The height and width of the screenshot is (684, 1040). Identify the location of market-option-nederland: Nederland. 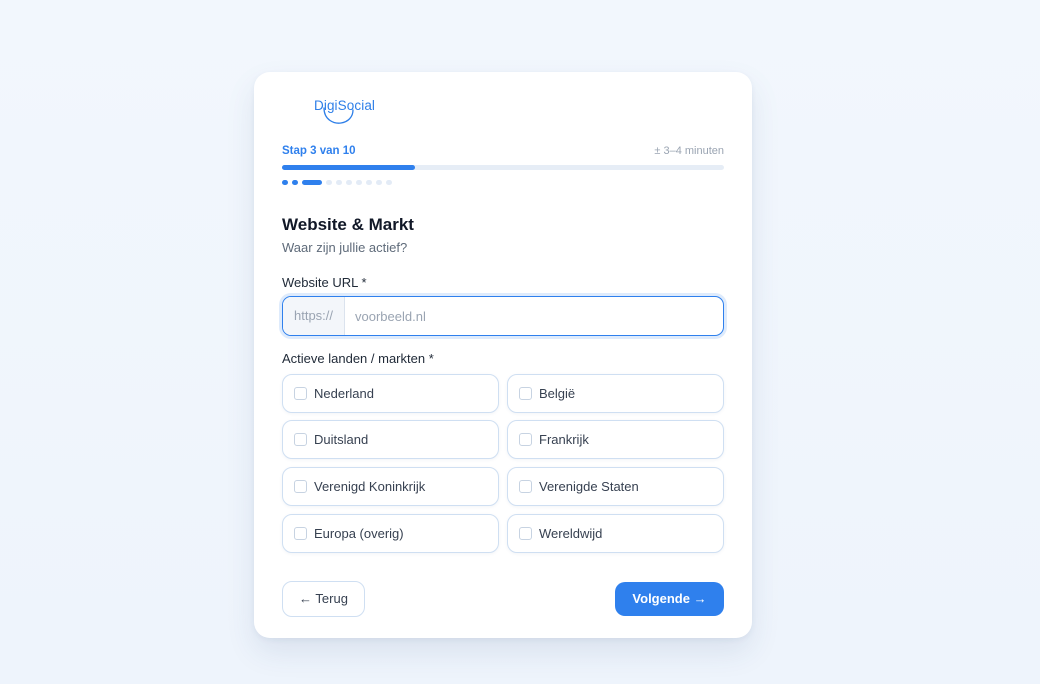
(390, 393).